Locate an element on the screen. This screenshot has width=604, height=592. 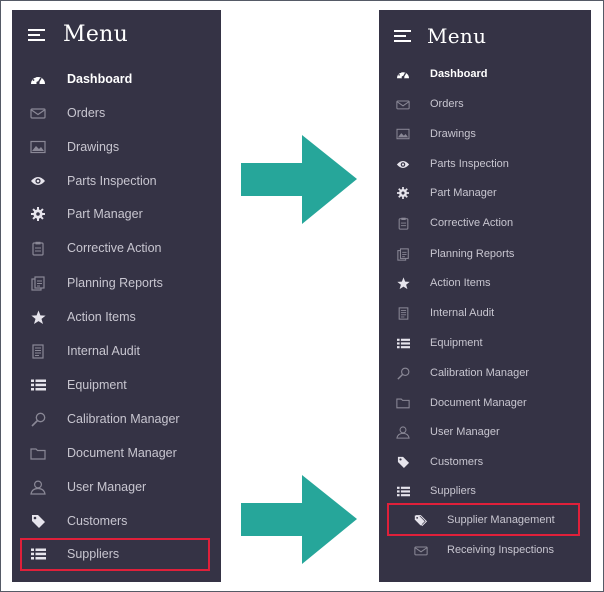
sidebar-subitem-receiving-inspections: Receiving Inspections is located at coordinates (485, 550).